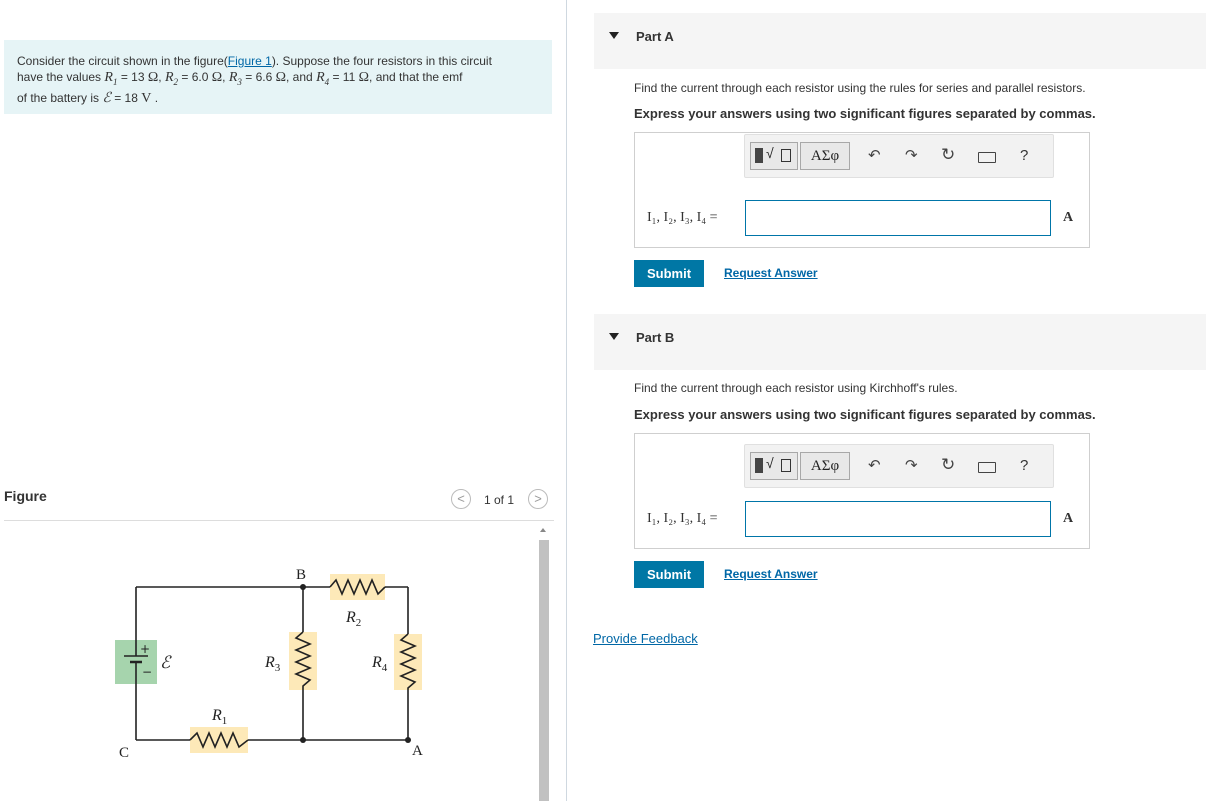 Image resolution: width=1206 pixels, height=801 pixels. Describe the element at coordinates (655, 337) in the screenshot. I see `part-b-title: Part B` at that location.